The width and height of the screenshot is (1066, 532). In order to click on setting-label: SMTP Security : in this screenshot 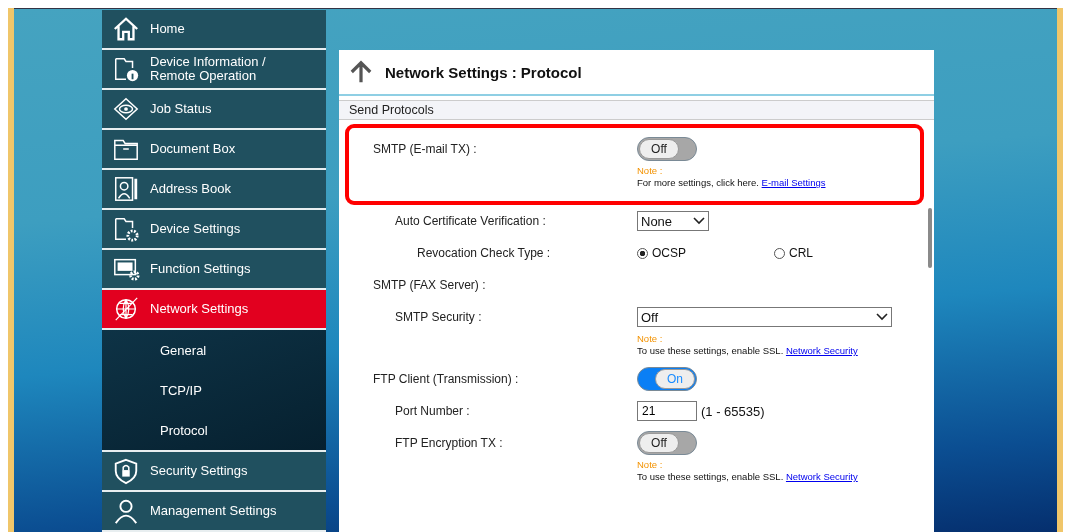, I will do `click(438, 317)`.